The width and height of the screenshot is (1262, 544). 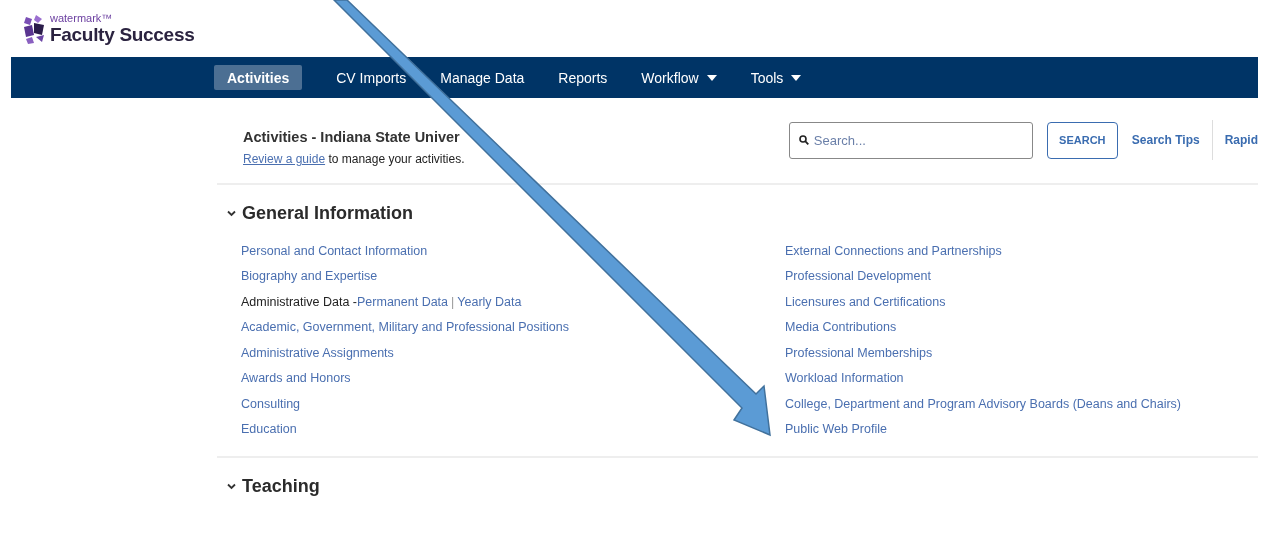 What do you see at coordinates (296, 378) in the screenshot?
I see `activity-link: Awards and Honors` at bounding box center [296, 378].